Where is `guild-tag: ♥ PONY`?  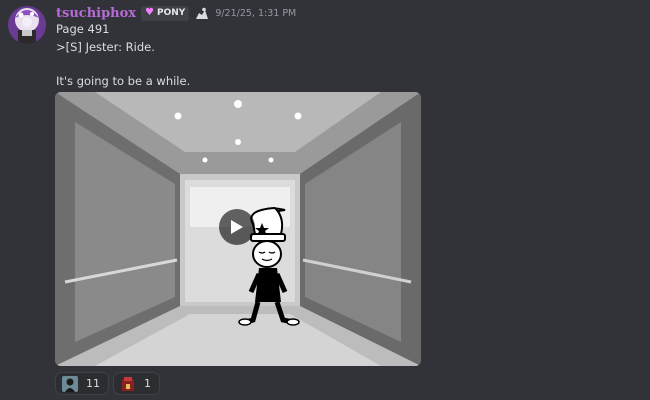
guild-tag: ♥ PONY is located at coordinates (165, 13).